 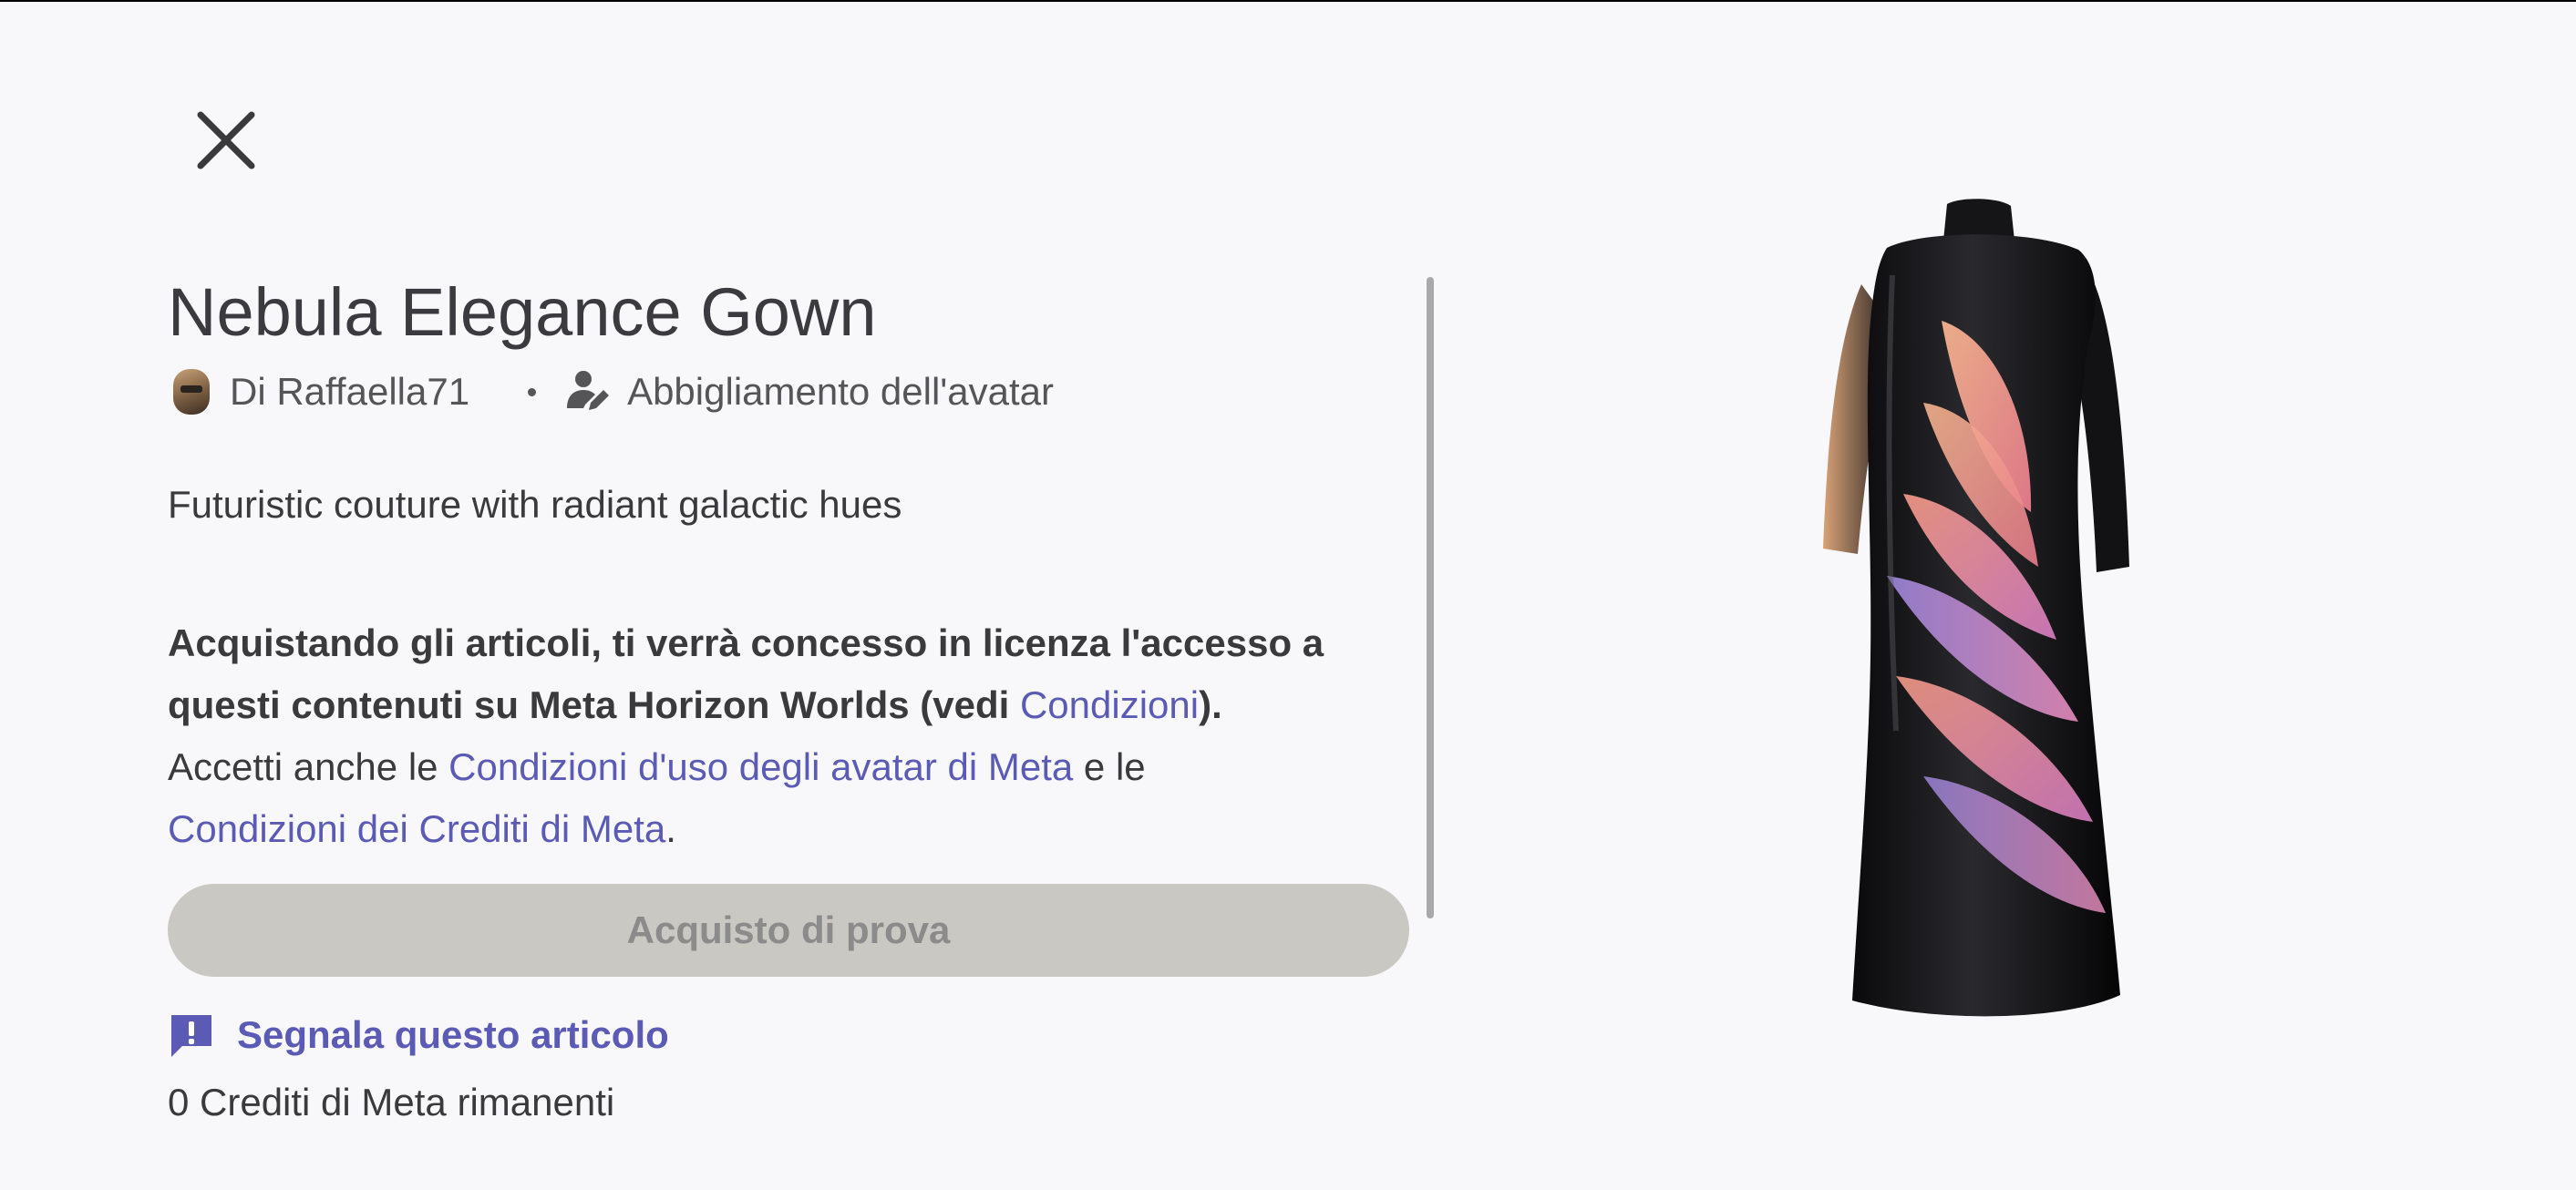 What do you see at coordinates (588, 391) in the screenshot?
I see `person-edit-icon` at bounding box center [588, 391].